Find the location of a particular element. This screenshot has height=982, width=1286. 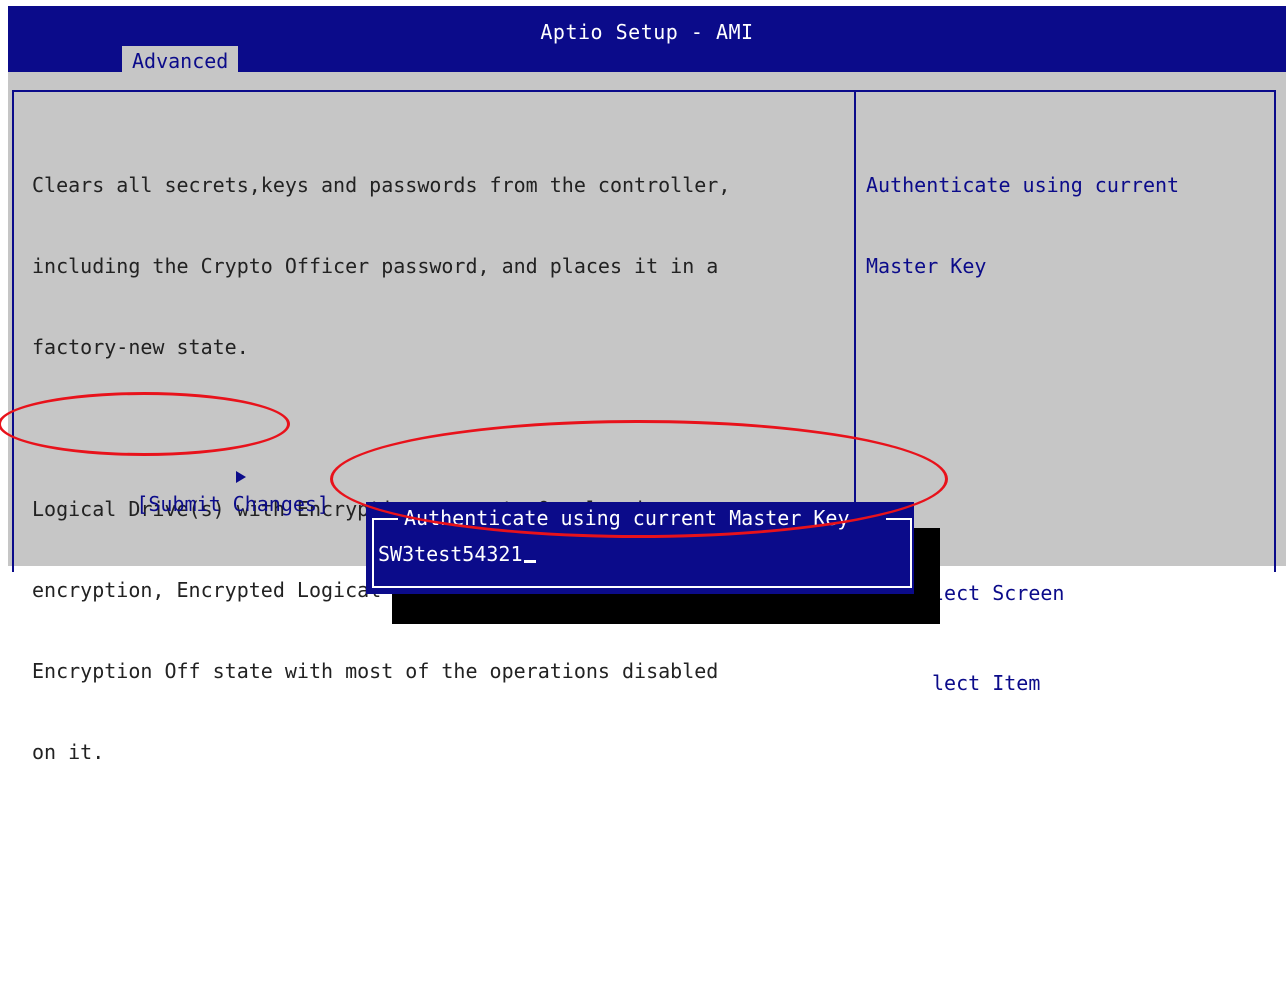

warning-line: on it. is located at coordinates (68, 752).